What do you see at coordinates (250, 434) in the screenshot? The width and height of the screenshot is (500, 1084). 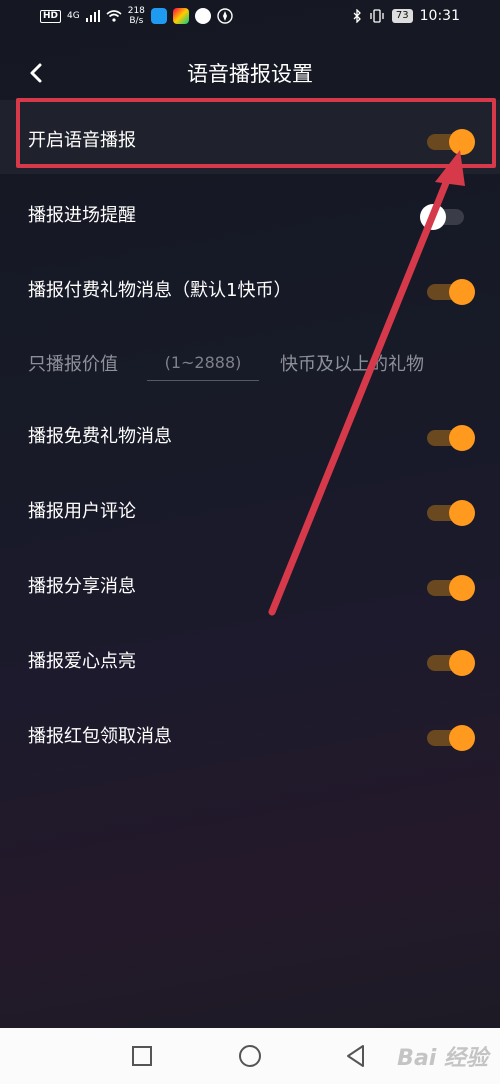 I see `setting-row-free-gift: 播报免费礼物消息` at bounding box center [250, 434].